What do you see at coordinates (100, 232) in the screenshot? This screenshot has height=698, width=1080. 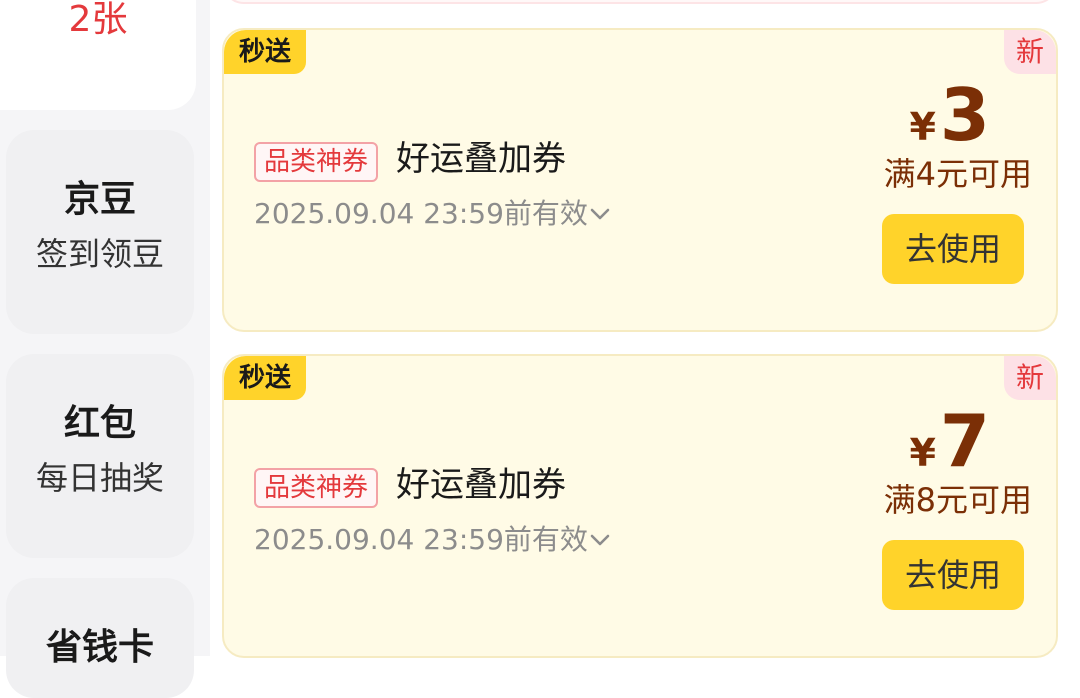 I see `sidebar-item-jingdou: 京豆 签到领豆` at bounding box center [100, 232].